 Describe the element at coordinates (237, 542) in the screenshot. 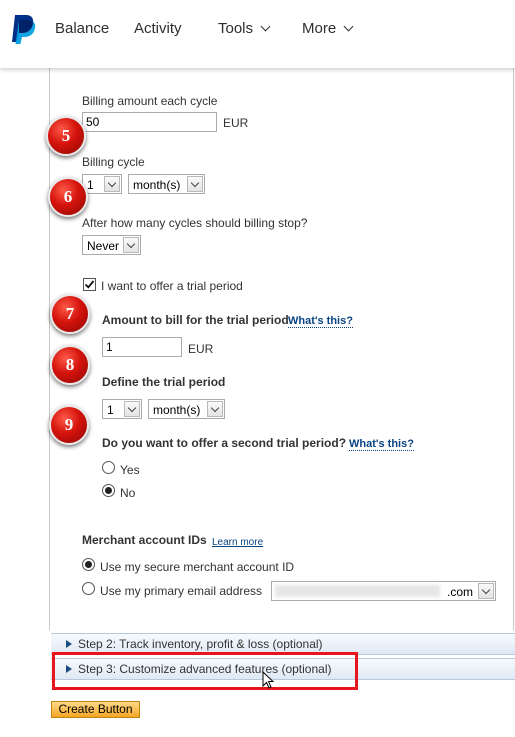

I see `learn-more-link: Learn more` at that location.